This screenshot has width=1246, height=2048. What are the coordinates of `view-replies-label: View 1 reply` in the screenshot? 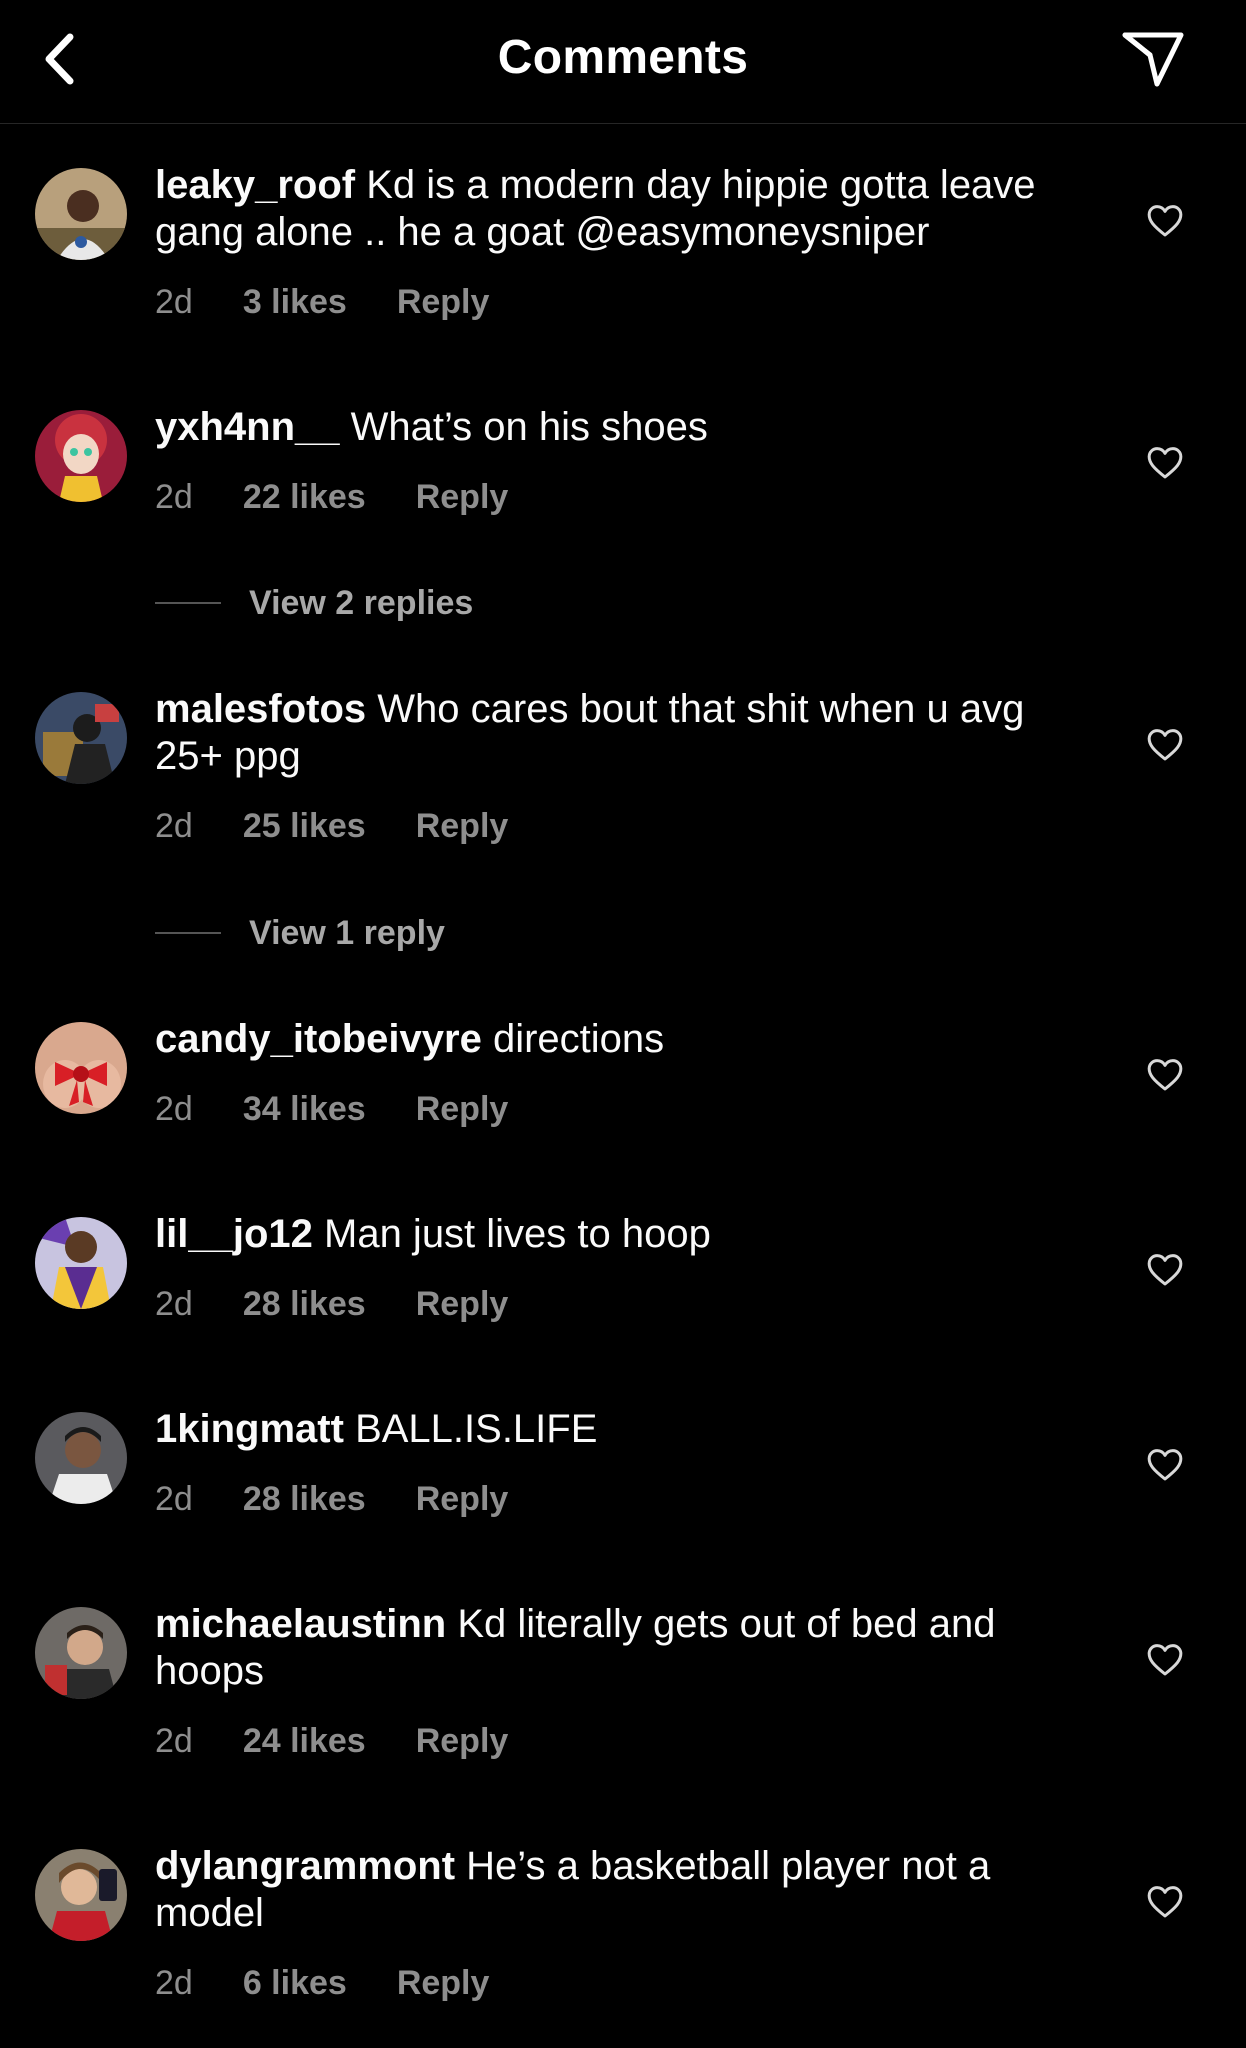 It's located at (347, 932).